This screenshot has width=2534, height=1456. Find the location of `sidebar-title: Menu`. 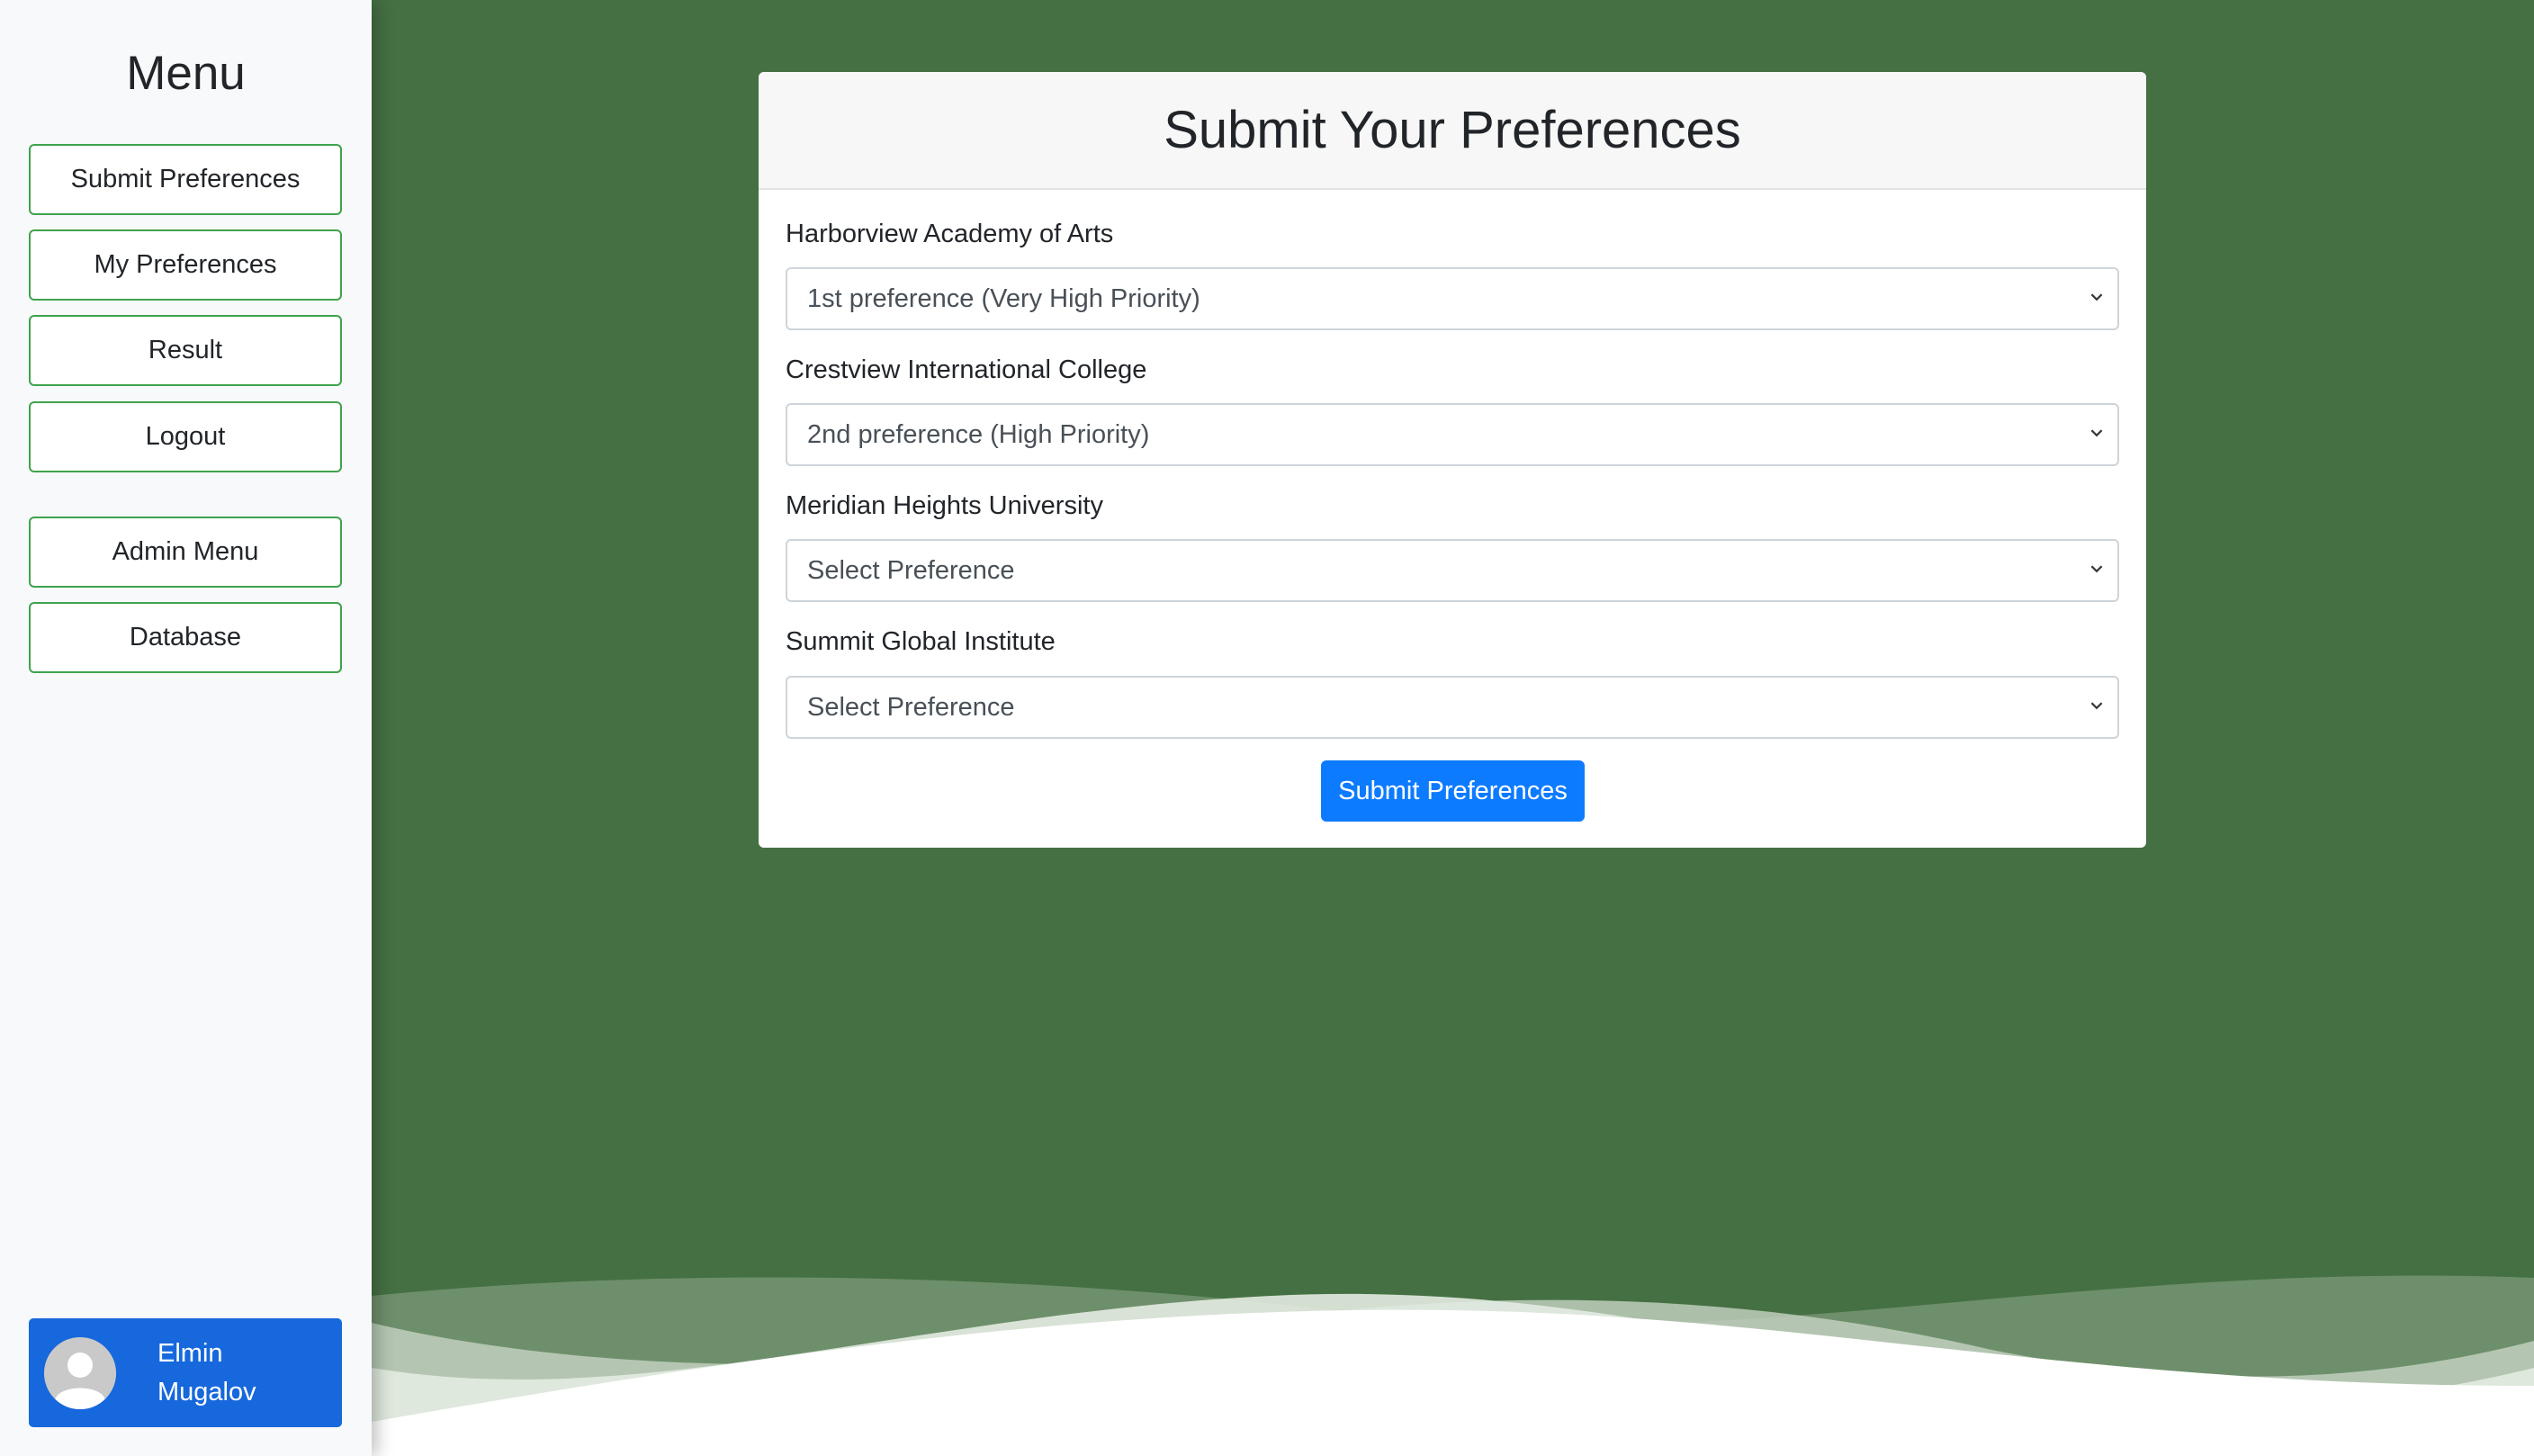

sidebar-title: Menu is located at coordinates (186, 73).